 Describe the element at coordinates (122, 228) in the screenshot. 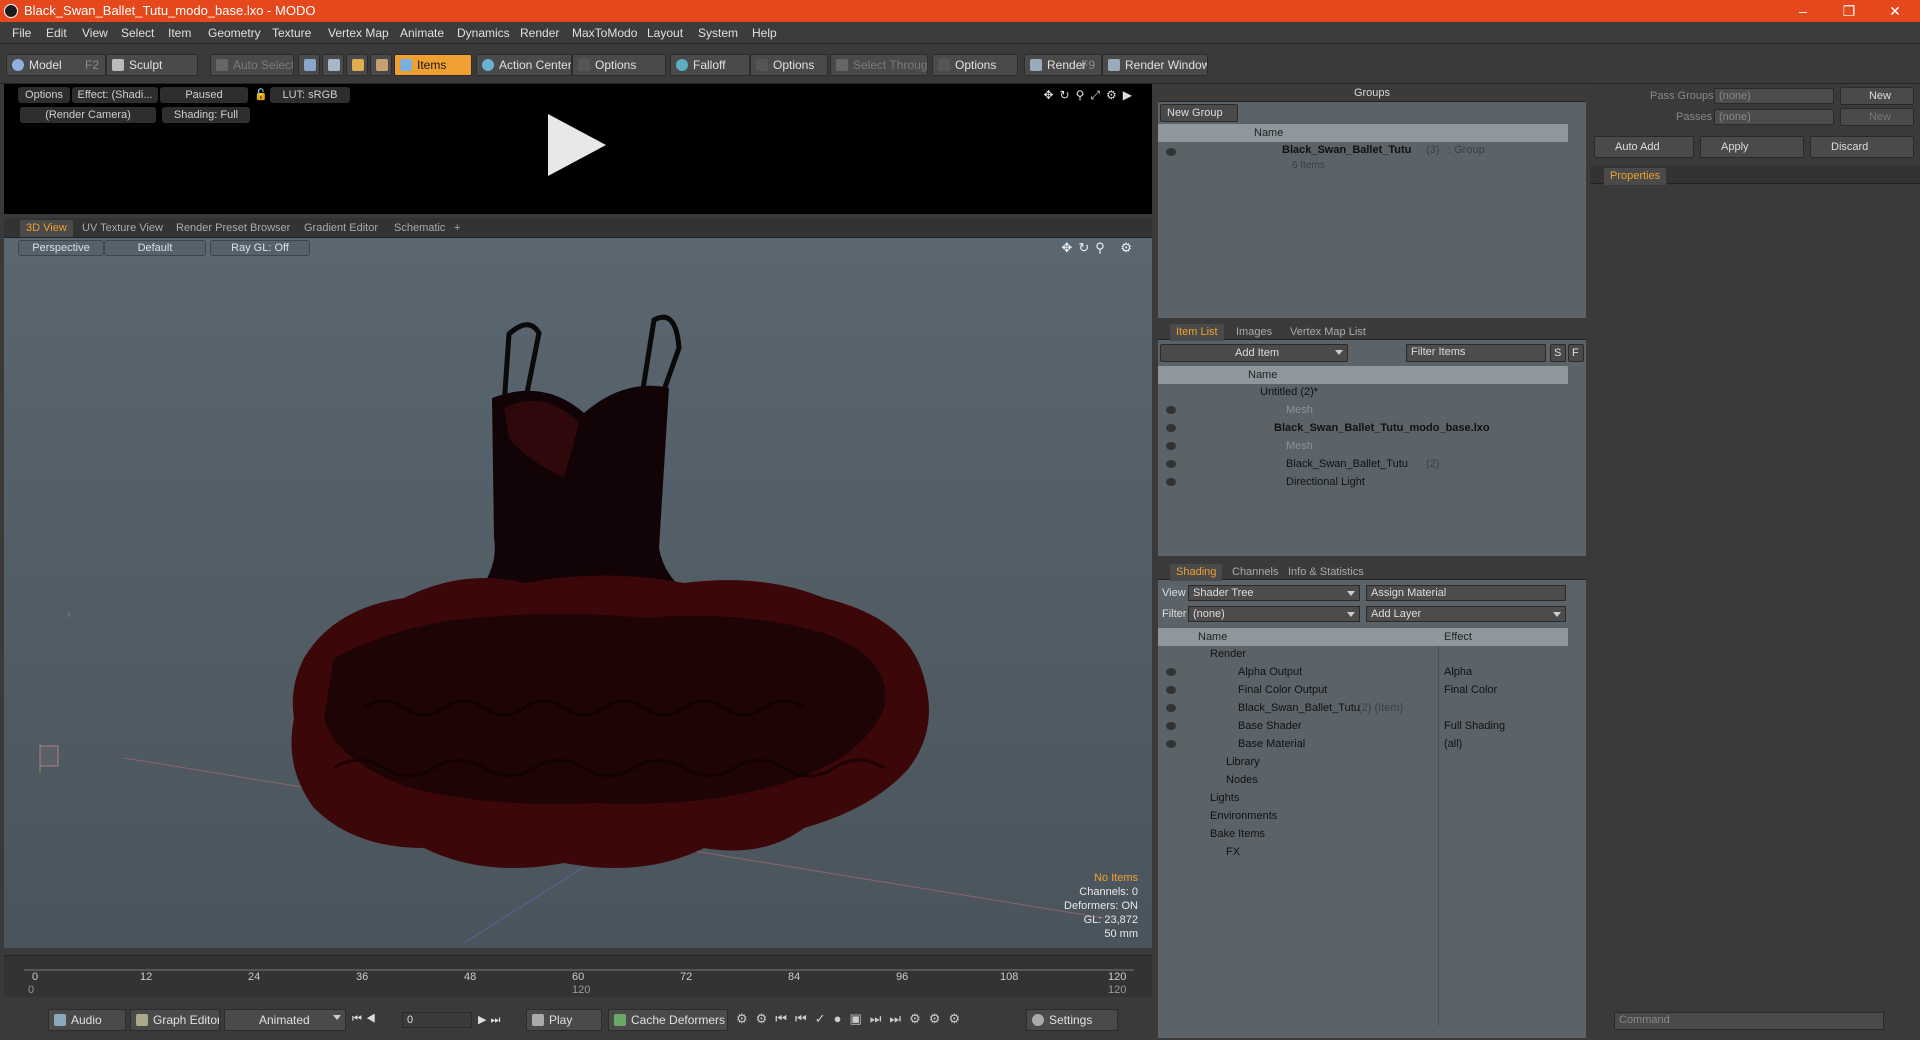

I see `tab-uv-texture-view: UV Texture View` at that location.